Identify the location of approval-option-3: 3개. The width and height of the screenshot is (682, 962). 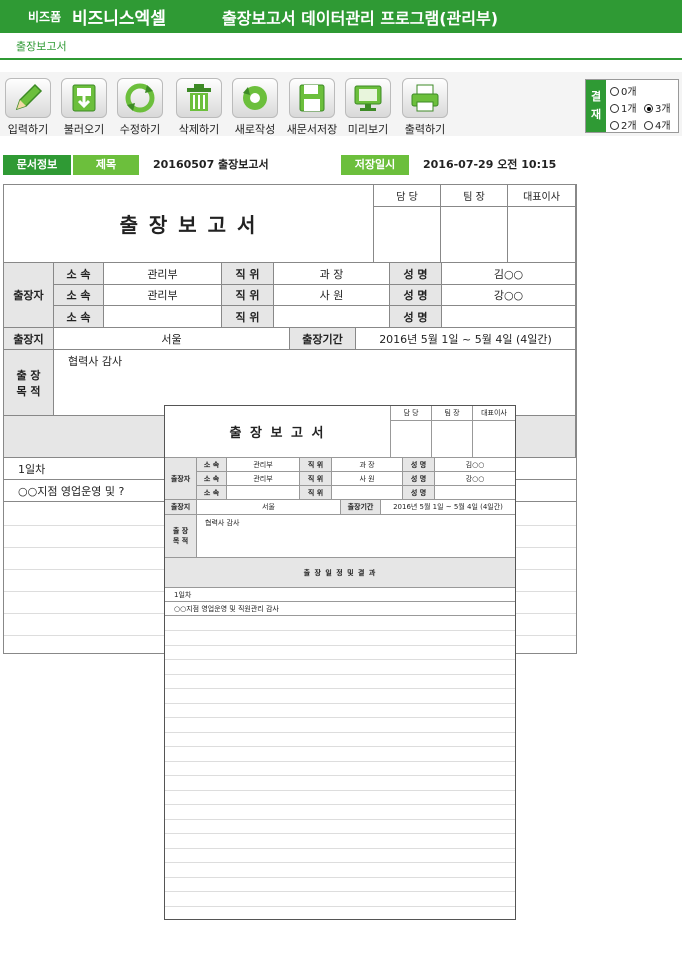
(657, 107).